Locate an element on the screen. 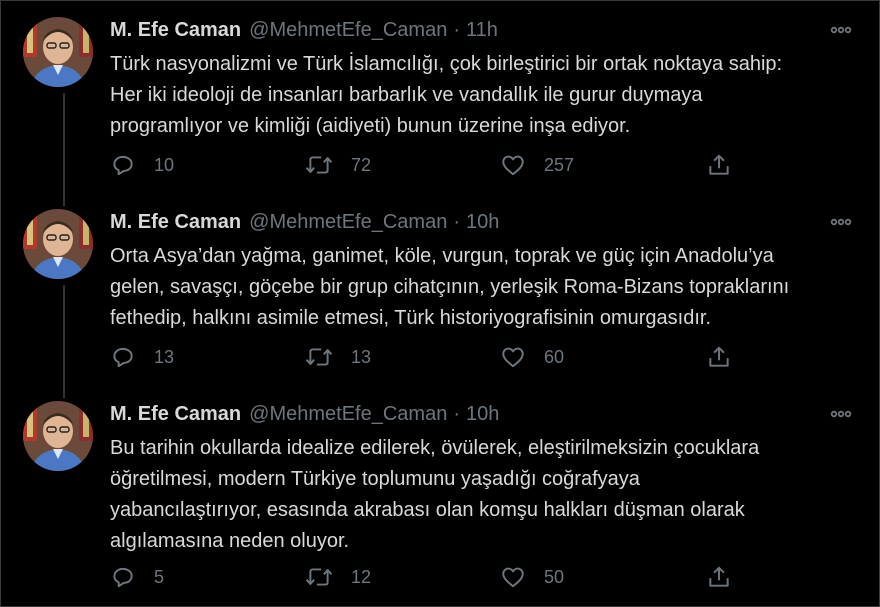 This screenshot has width=880, height=607. reply-count: 13 is located at coordinates (164, 356).